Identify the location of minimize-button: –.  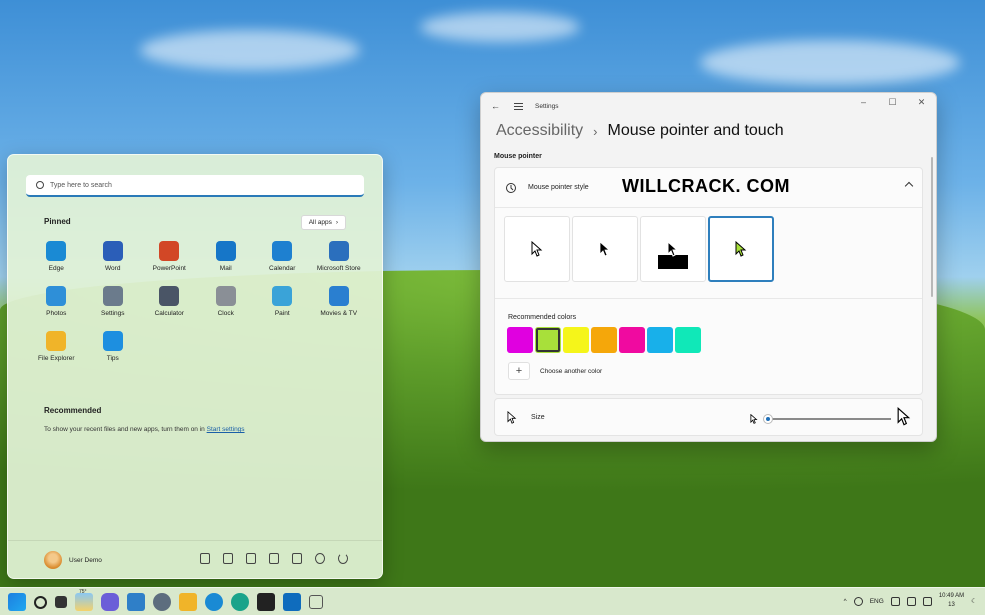
(863, 102).